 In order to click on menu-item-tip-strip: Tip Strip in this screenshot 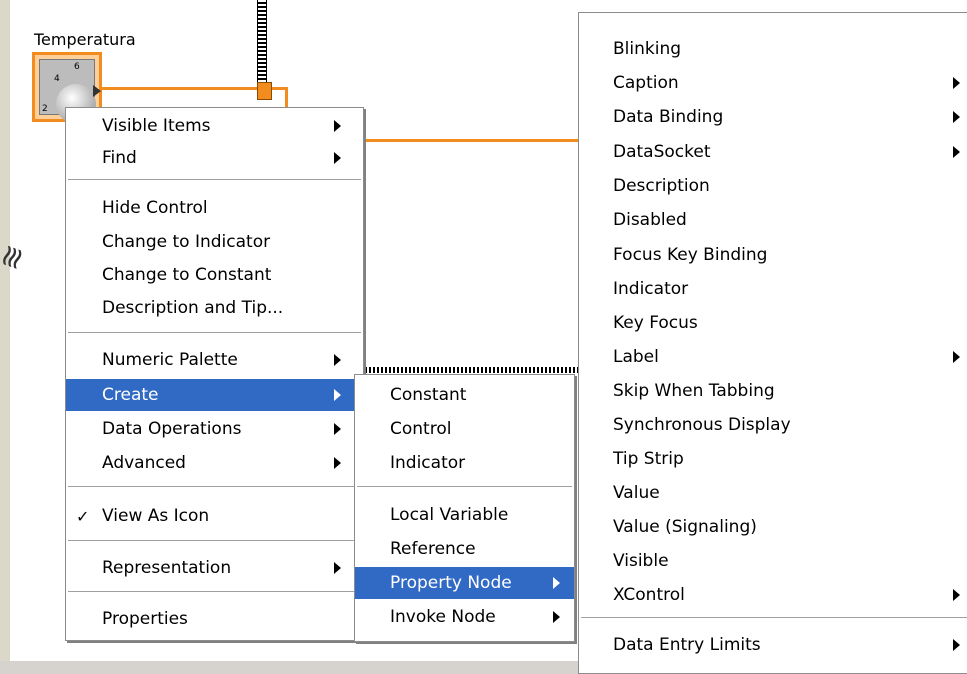, I will do `click(773, 459)`.